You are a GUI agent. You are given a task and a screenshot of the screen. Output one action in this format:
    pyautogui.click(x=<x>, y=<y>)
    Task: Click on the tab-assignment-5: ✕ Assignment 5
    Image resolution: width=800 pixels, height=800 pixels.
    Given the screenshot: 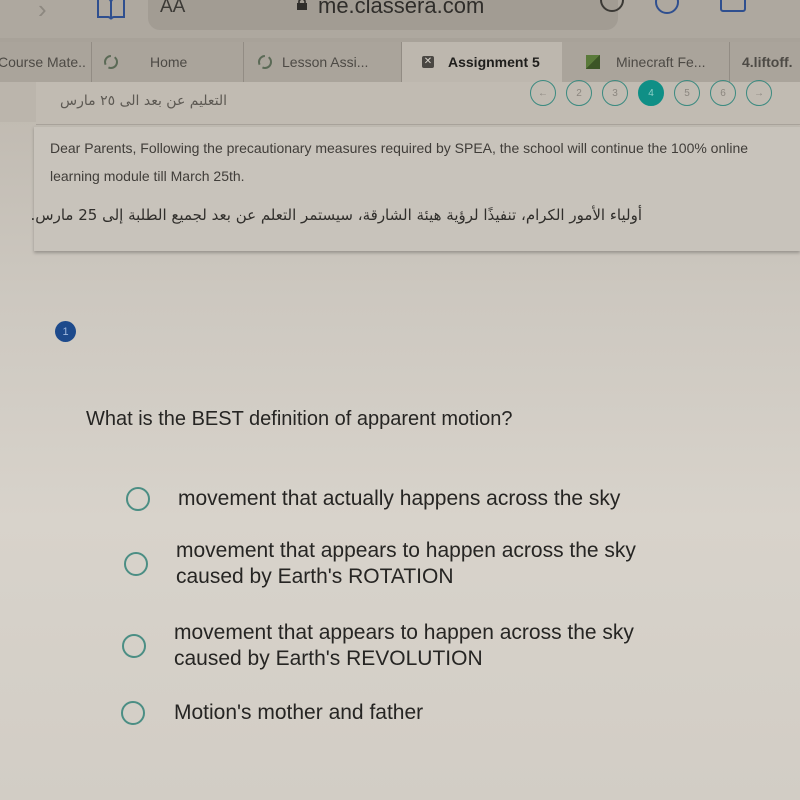 What is the action you would take?
    pyautogui.click(x=482, y=62)
    